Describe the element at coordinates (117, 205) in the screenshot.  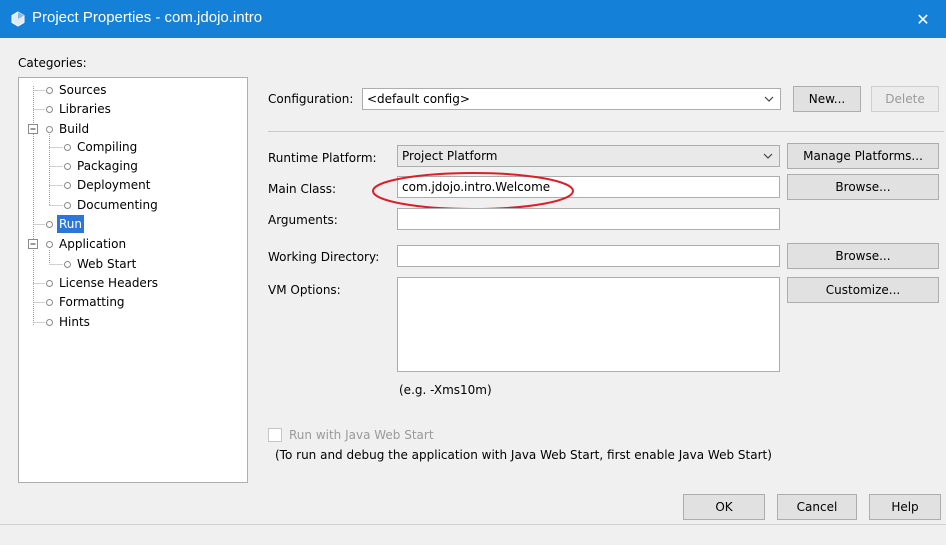
I see `tree-item-documenting: Documenting` at that location.